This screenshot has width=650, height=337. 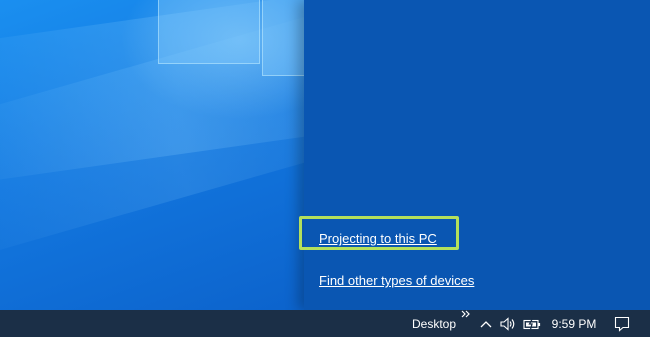 I want to click on chevron-up-icon, so click(x=486, y=323).